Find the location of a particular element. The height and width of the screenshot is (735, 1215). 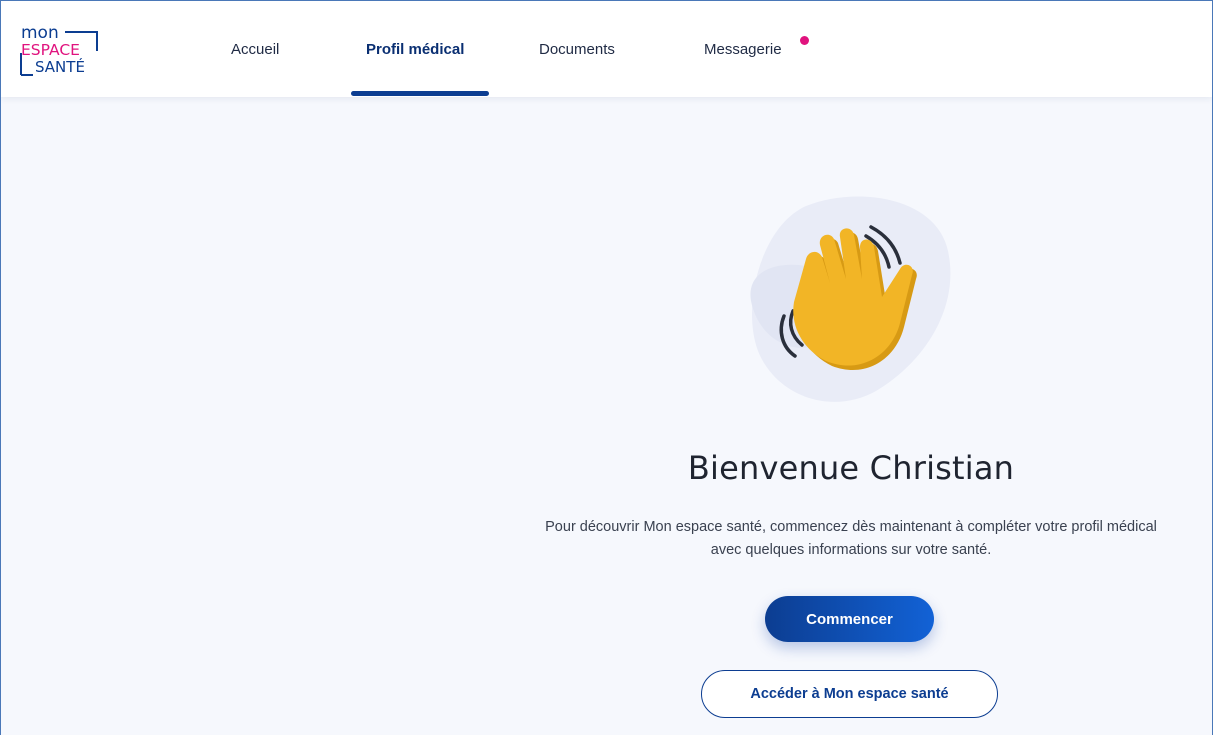

logo-word-mon: mon is located at coordinates (40, 33).